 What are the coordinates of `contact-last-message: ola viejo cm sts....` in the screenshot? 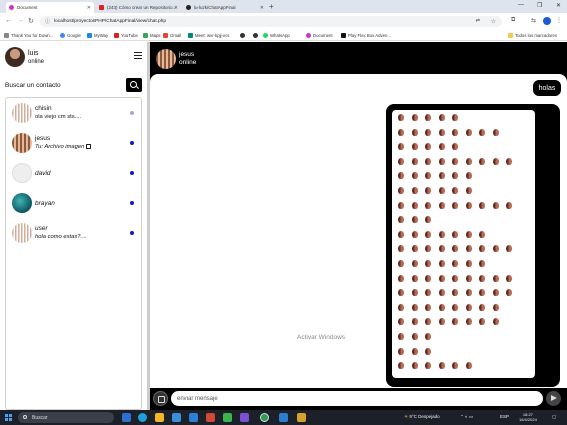 It's located at (58, 117).